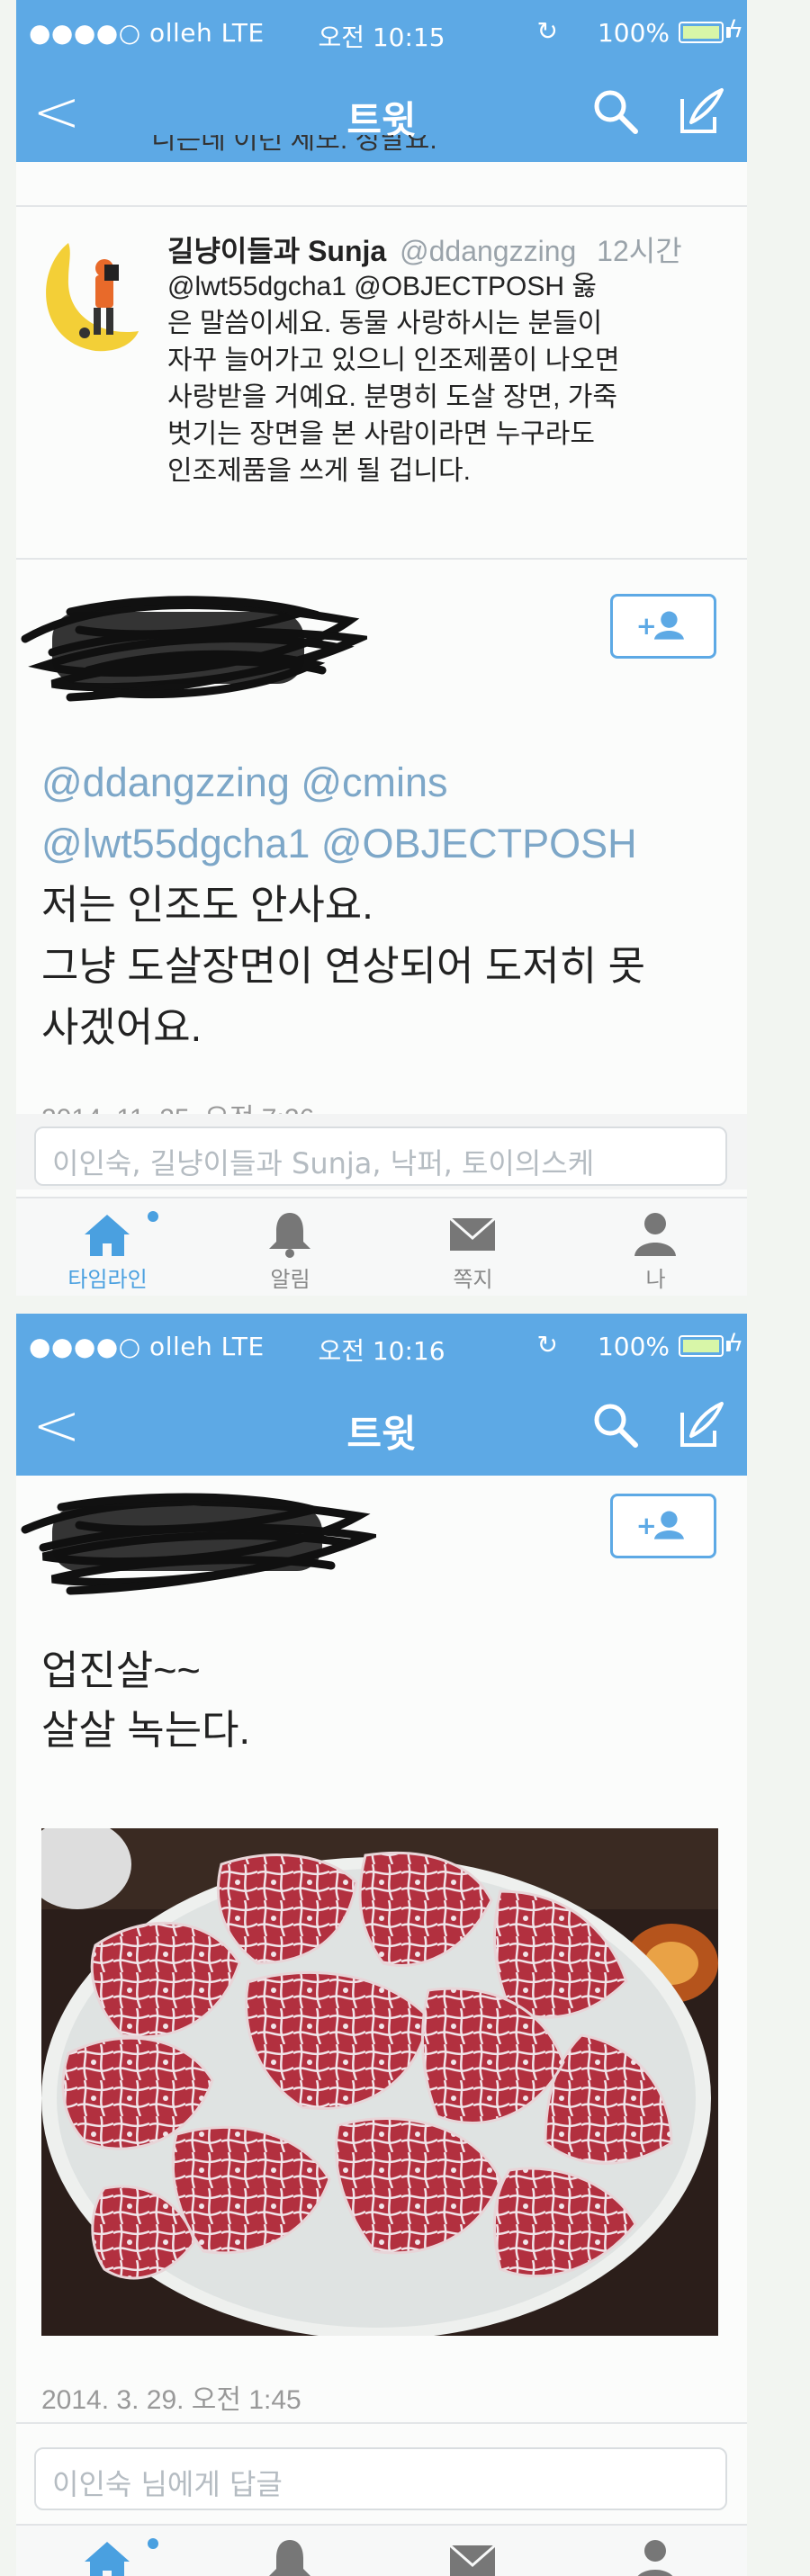 This screenshot has height=2576, width=810. Describe the element at coordinates (294, 145) in the screenshot. I see `partial-tweet-text: 니는데 이런 제모. 정말요.` at that location.